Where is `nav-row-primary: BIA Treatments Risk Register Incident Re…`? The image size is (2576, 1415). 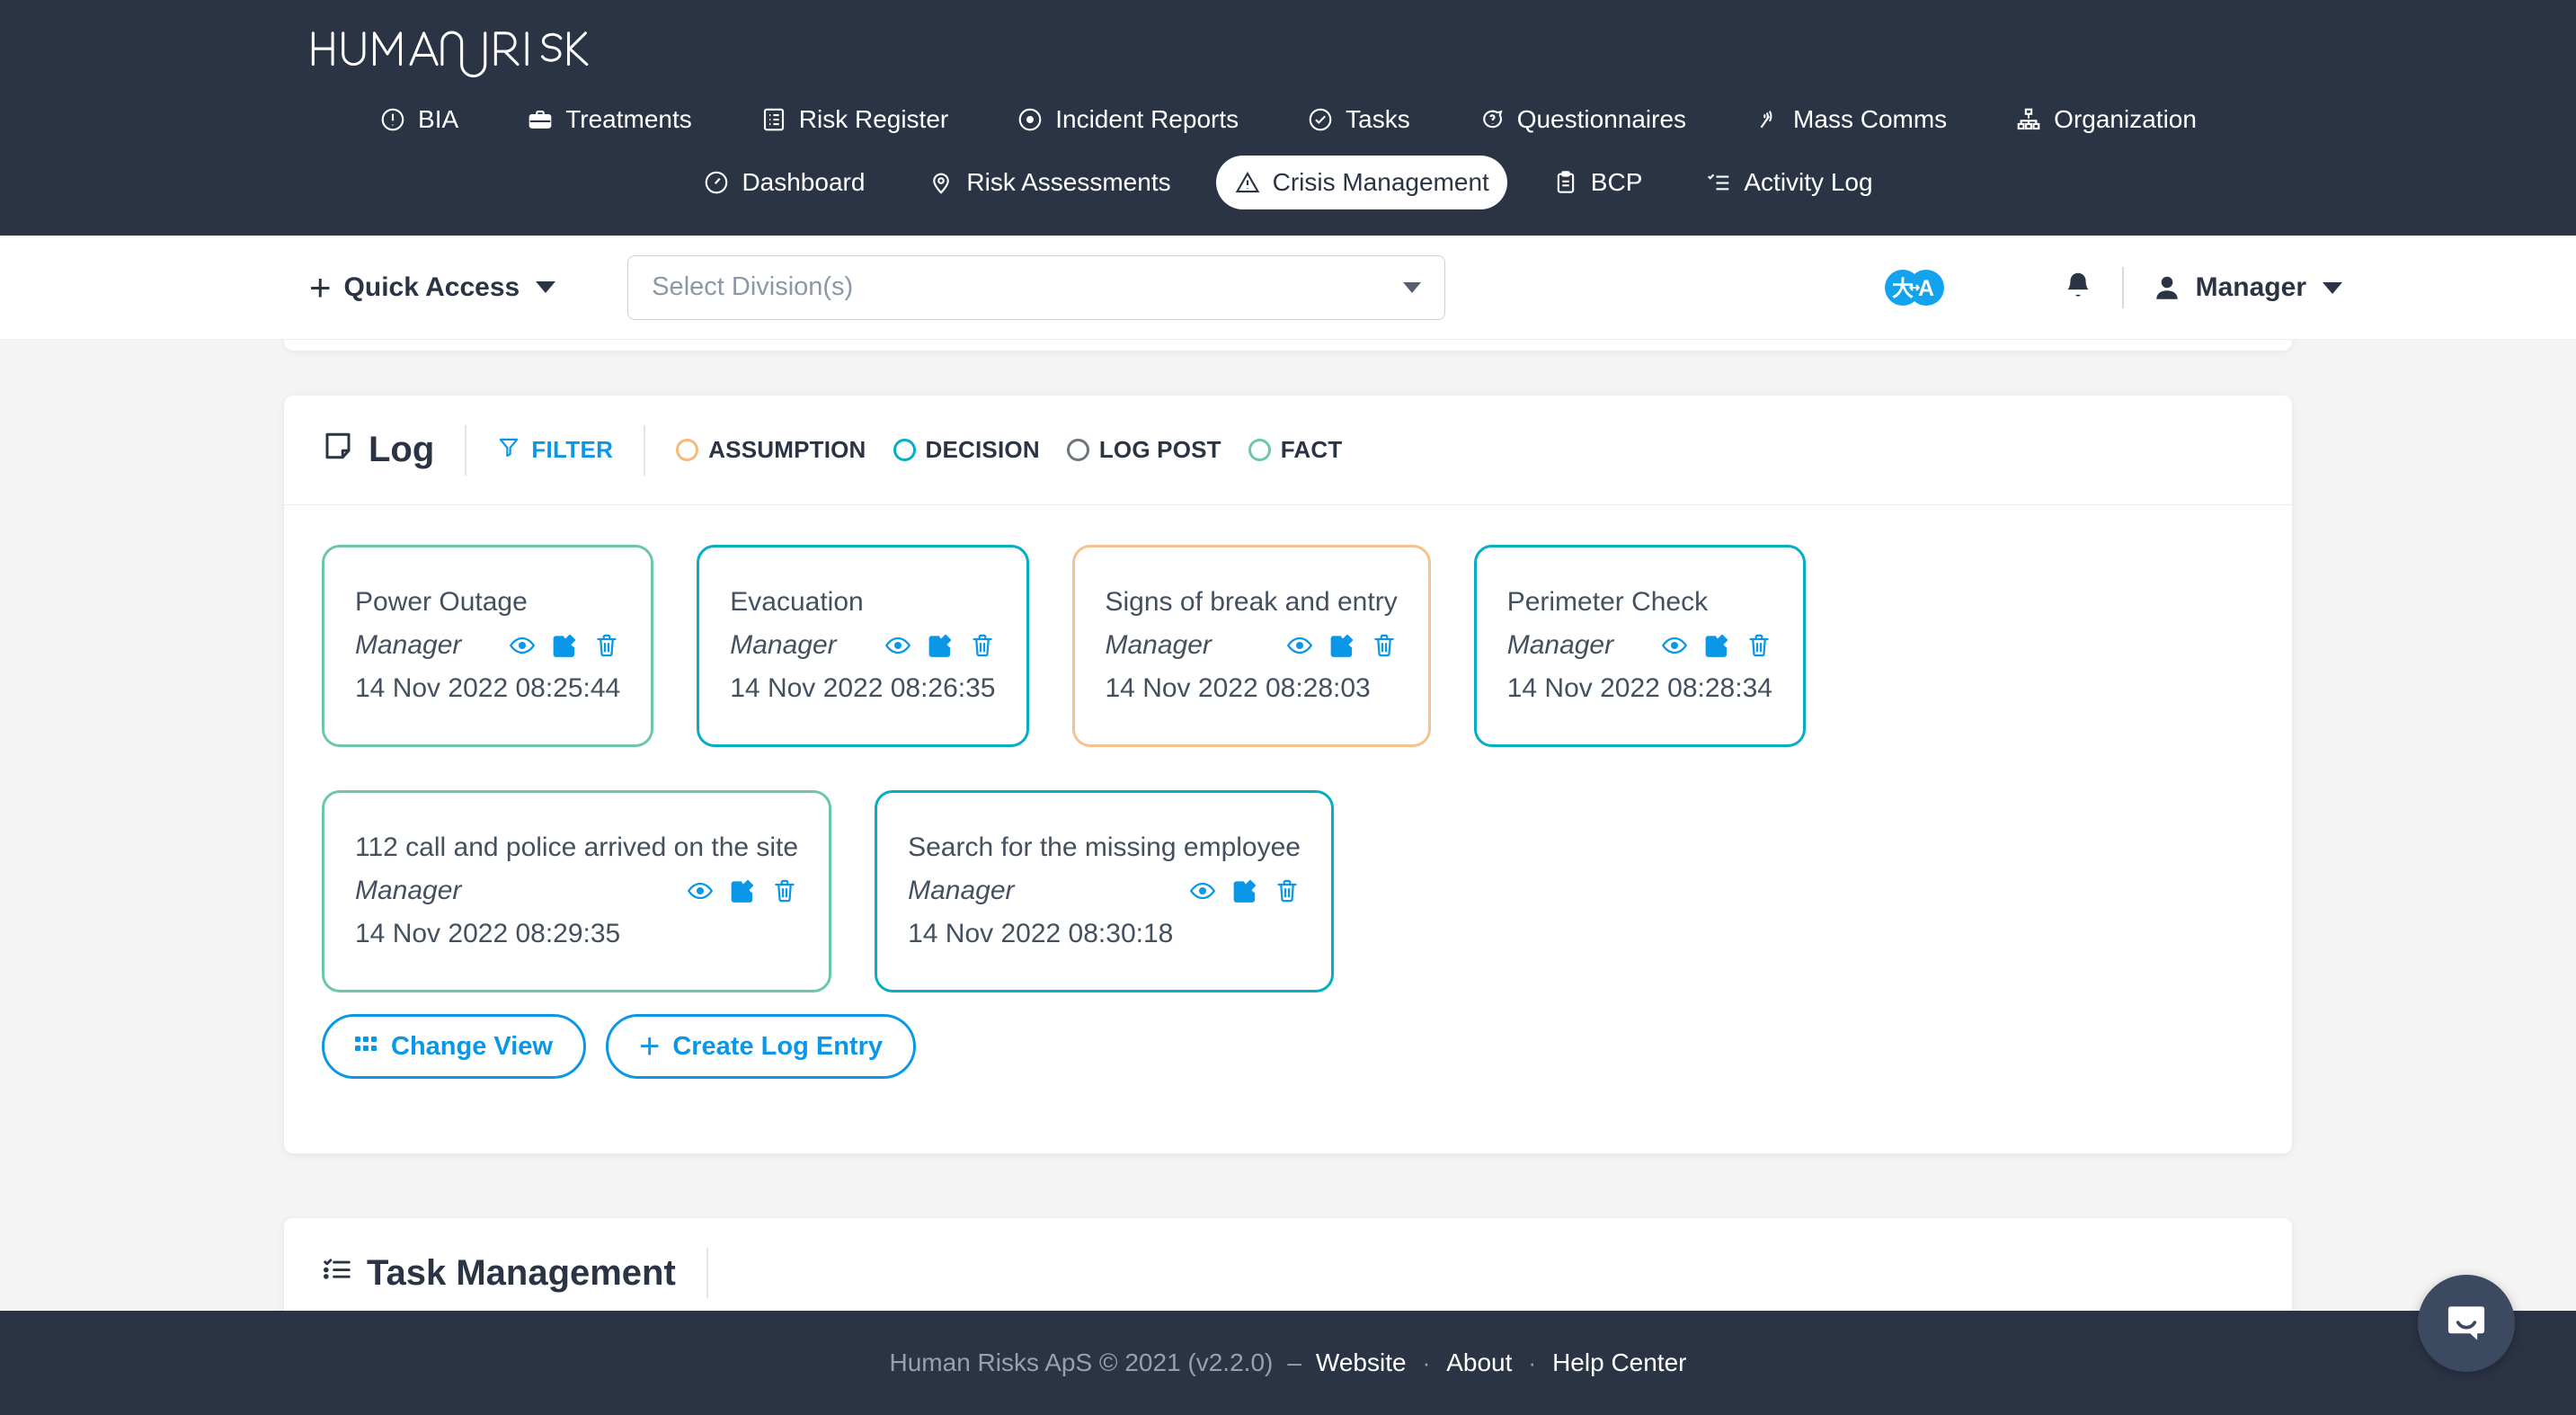
nav-row-primary: BIA Treatments Risk Register Incident Re… is located at coordinates (1288, 120).